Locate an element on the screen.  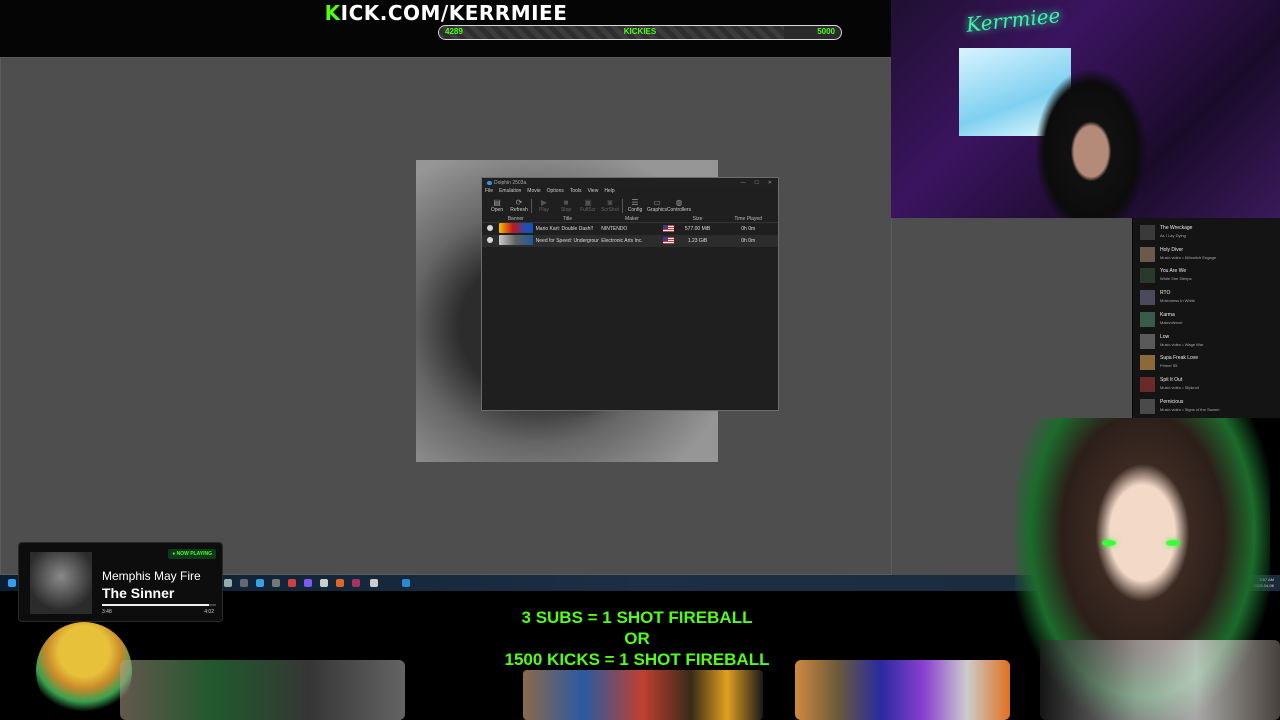
toolbar-controllers-button: ◍ Controllers is located at coordinates (679, 205).